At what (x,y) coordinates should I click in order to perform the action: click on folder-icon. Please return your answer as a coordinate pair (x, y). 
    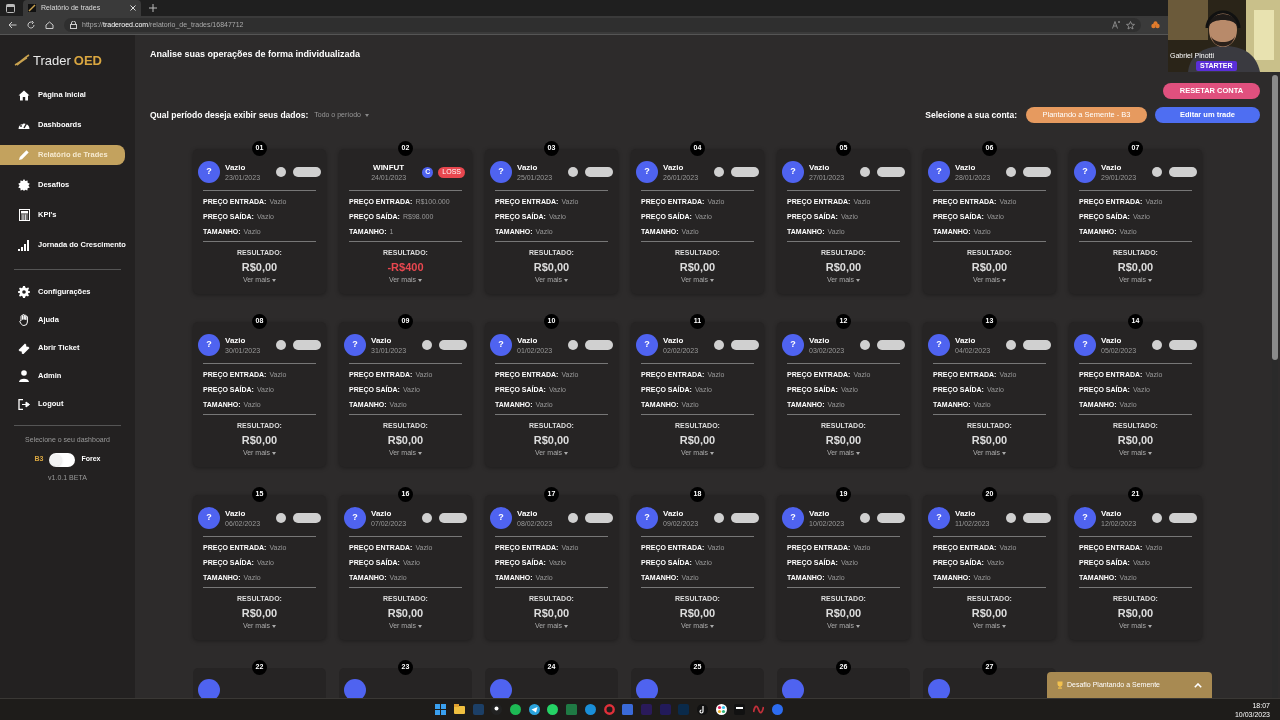
    Looking at the image, I should click on (459, 709).